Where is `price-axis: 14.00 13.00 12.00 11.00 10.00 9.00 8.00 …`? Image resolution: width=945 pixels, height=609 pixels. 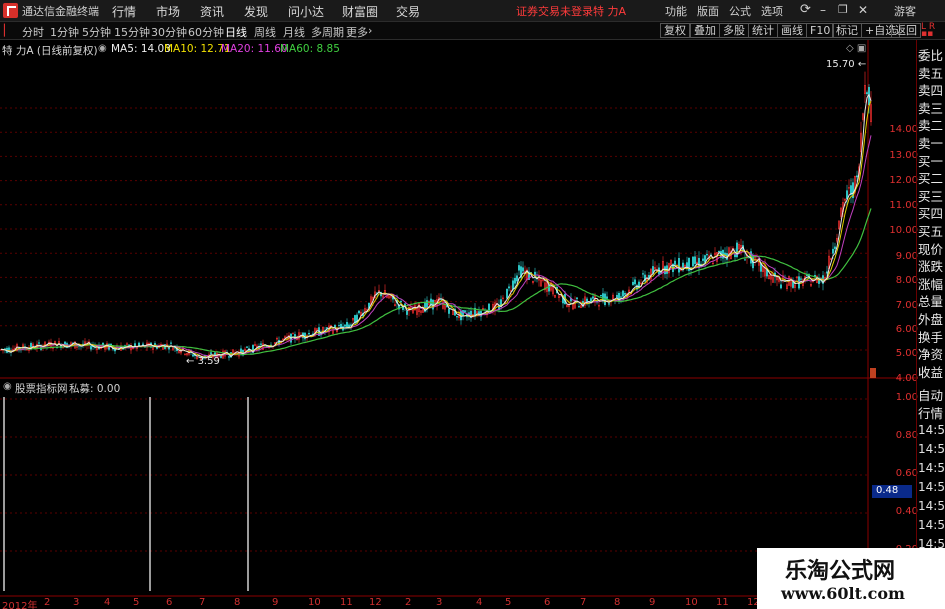
price-axis: 14.00 13.00 12.00 11.00 10.00 9.00 8.00 … is located at coordinates (893, 304).